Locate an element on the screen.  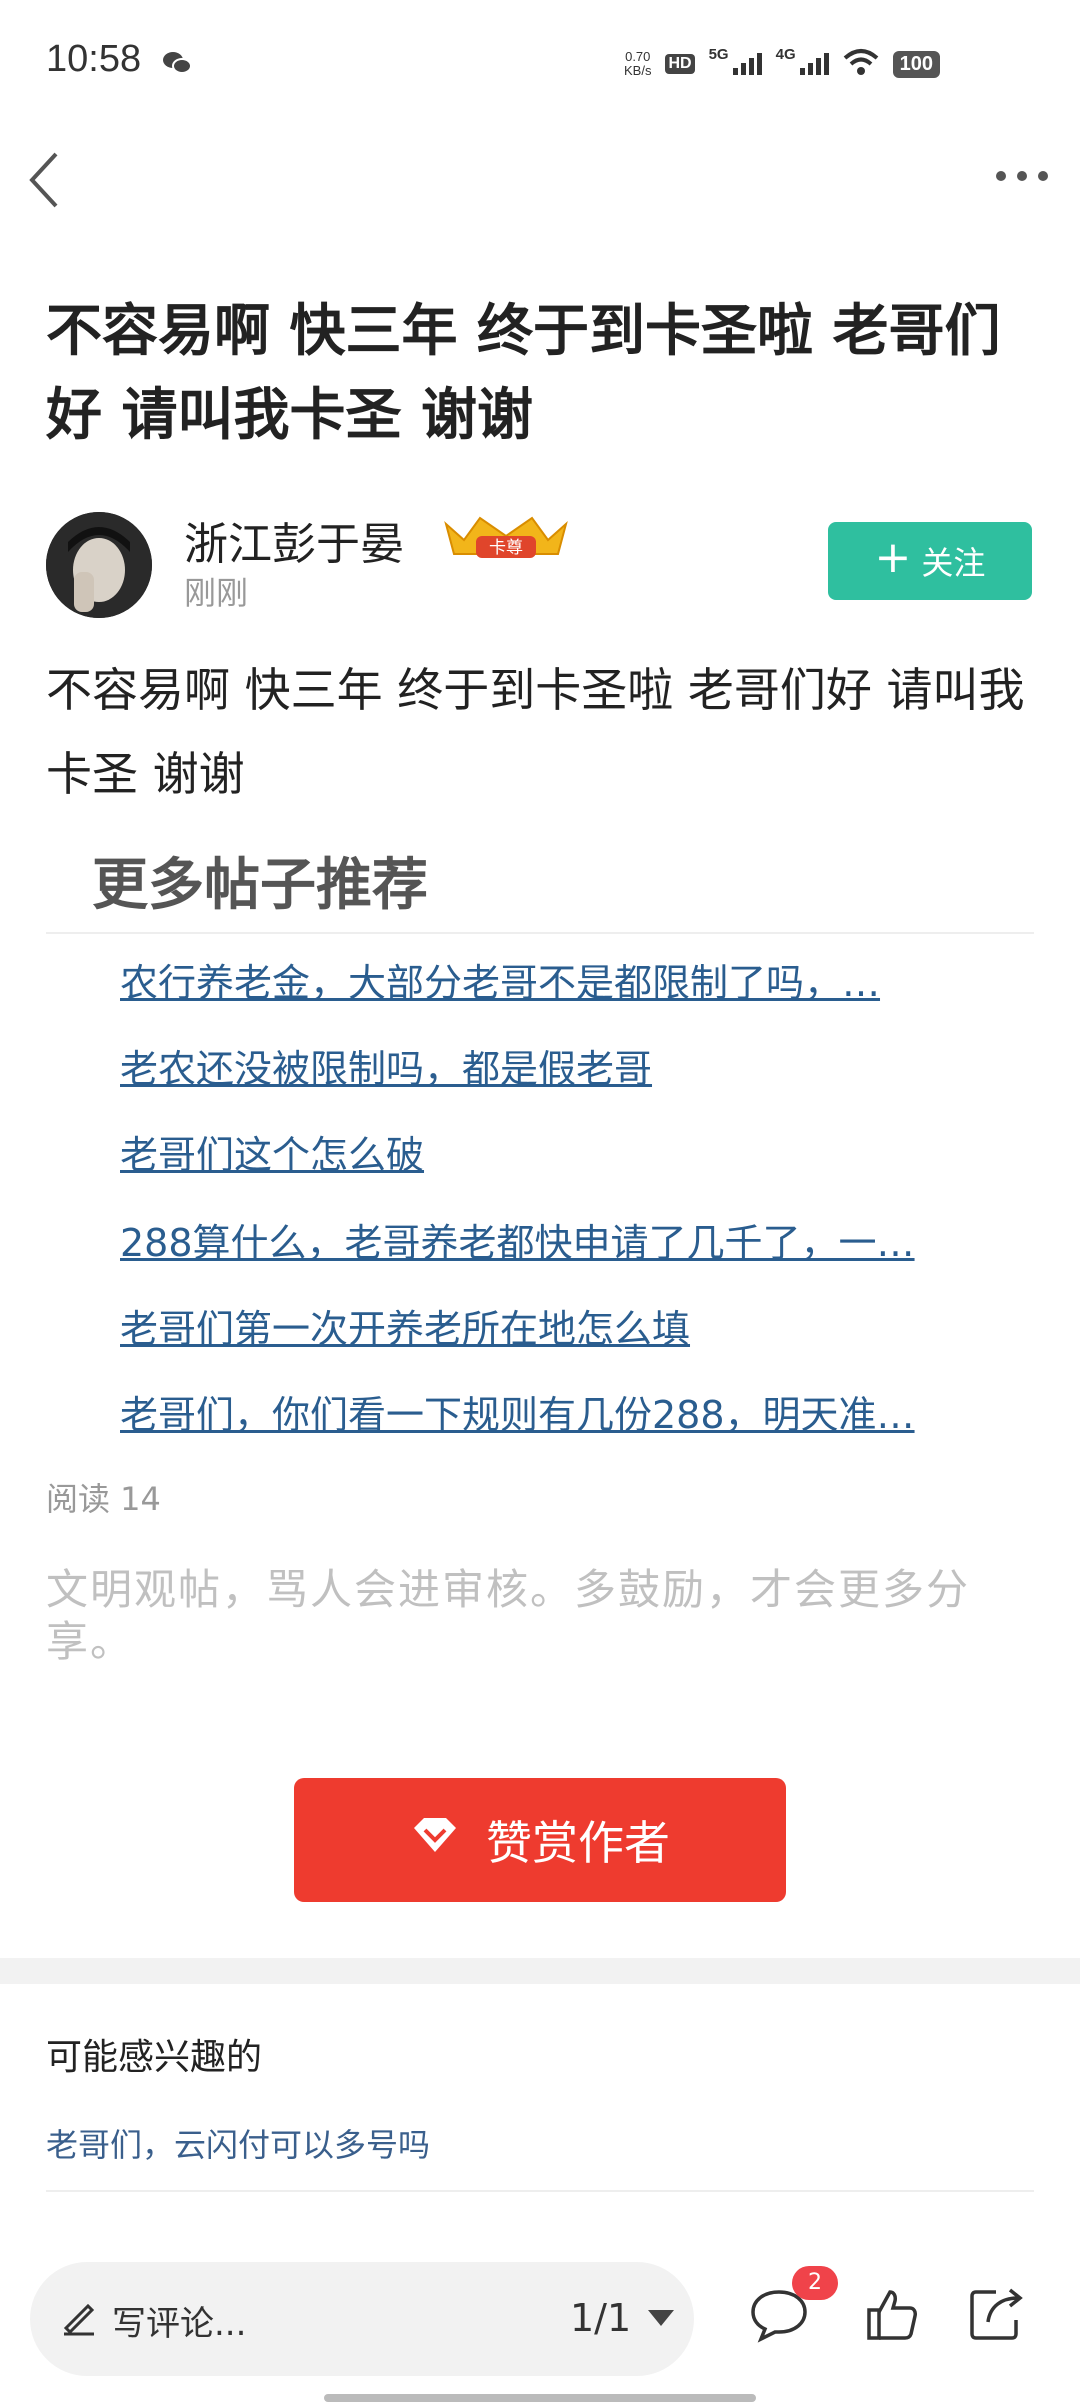
recommendations-heading: 更多帖子推荐 is located at coordinates (260, 885).